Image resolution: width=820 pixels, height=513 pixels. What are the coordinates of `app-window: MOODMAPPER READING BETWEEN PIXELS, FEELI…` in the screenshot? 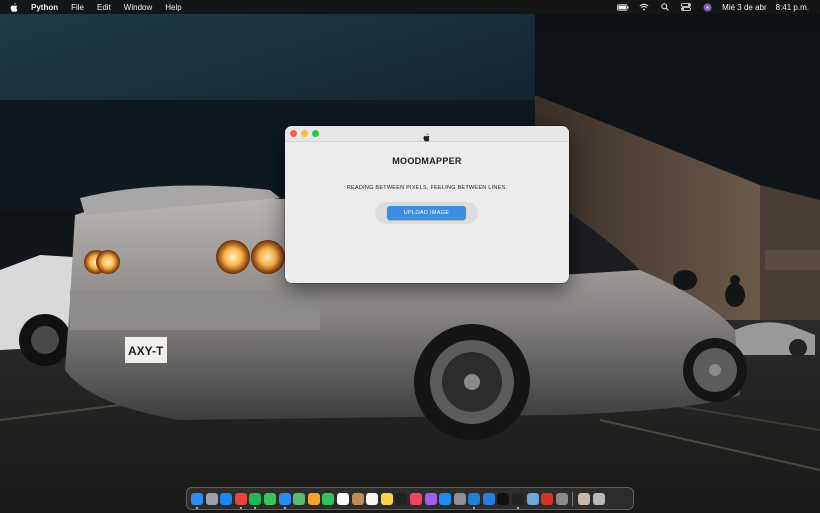 It's located at (427, 204).